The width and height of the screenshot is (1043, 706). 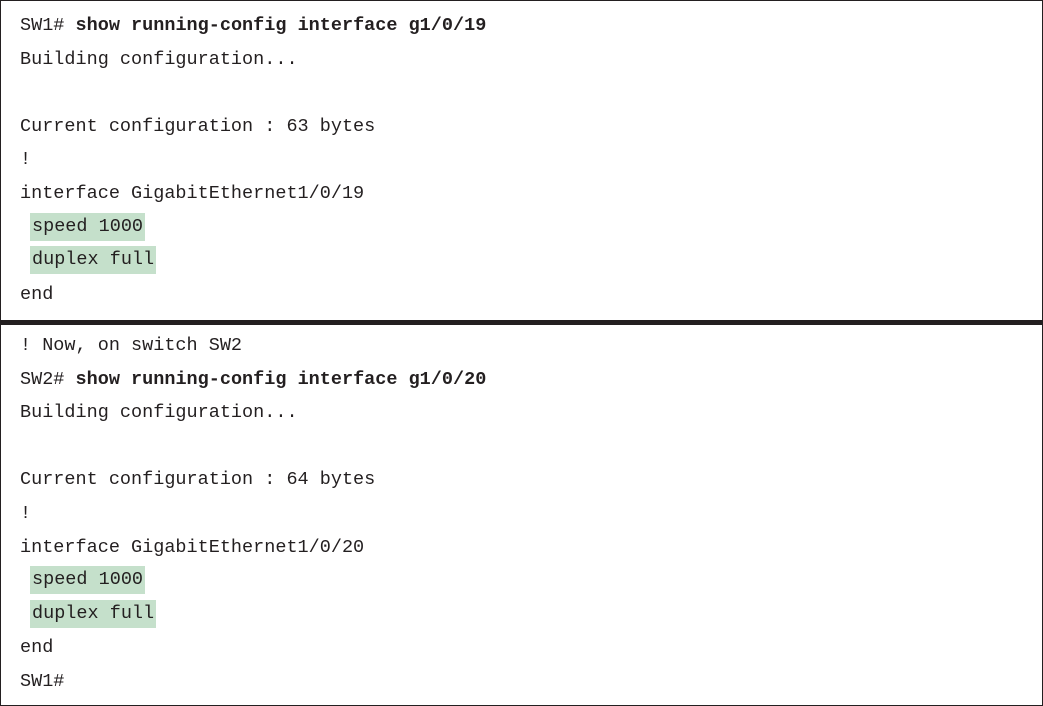 What do you see at coordinates (131, 345) in the screenshot?
I see `sw2-comment-line: ! Now, on switch SW2` at bounding box center [131, 345].